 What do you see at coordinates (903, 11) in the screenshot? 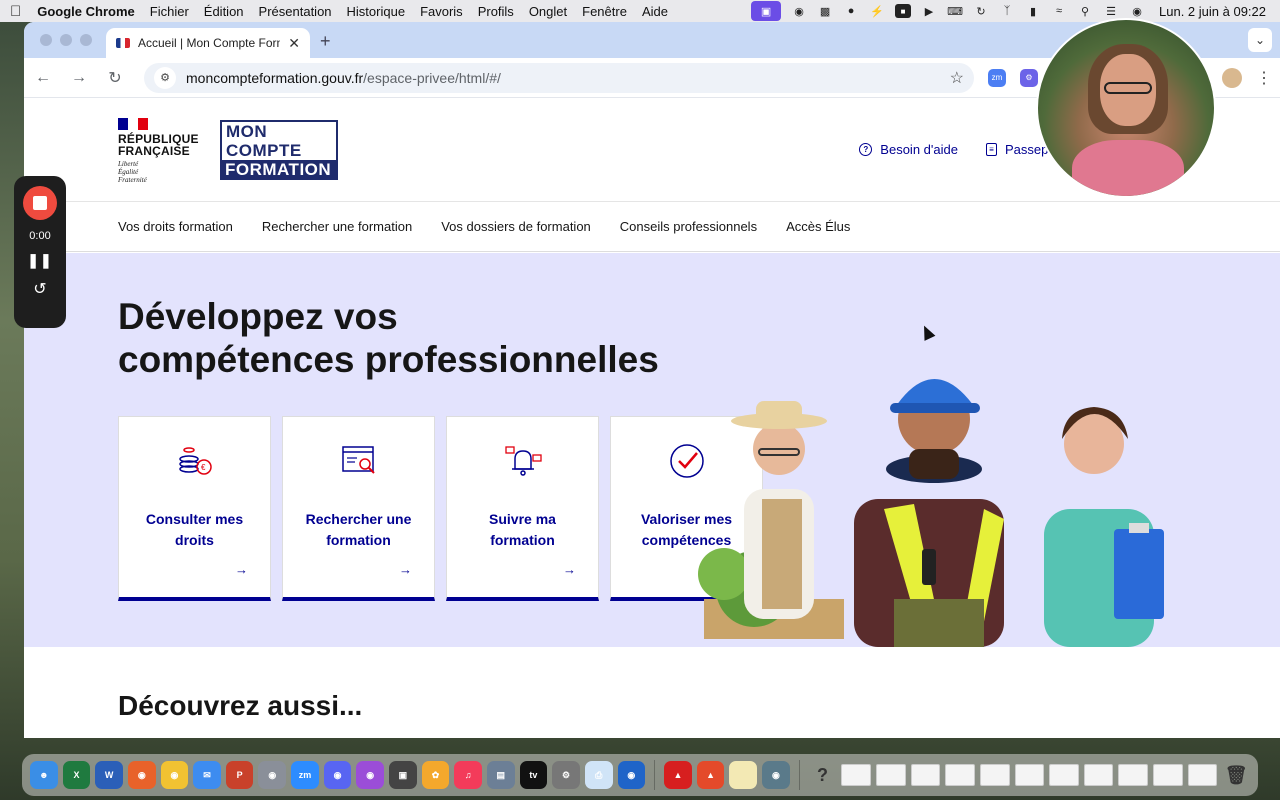
I see `app-status-icon: ■` at bounding box center [903, 11].